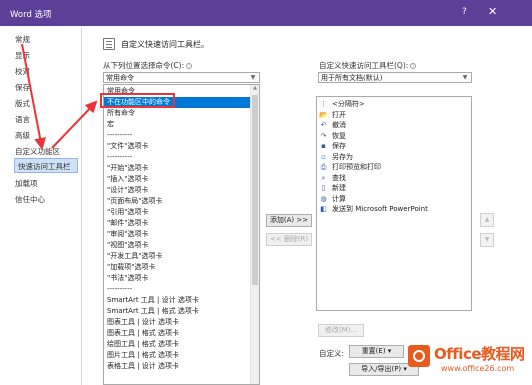 The width and height of the screenshot is (532, 385). Describe the element at coordinates (177, 212) in the screenshot. I see `command-list-item: "引用"选项卡` at that location.